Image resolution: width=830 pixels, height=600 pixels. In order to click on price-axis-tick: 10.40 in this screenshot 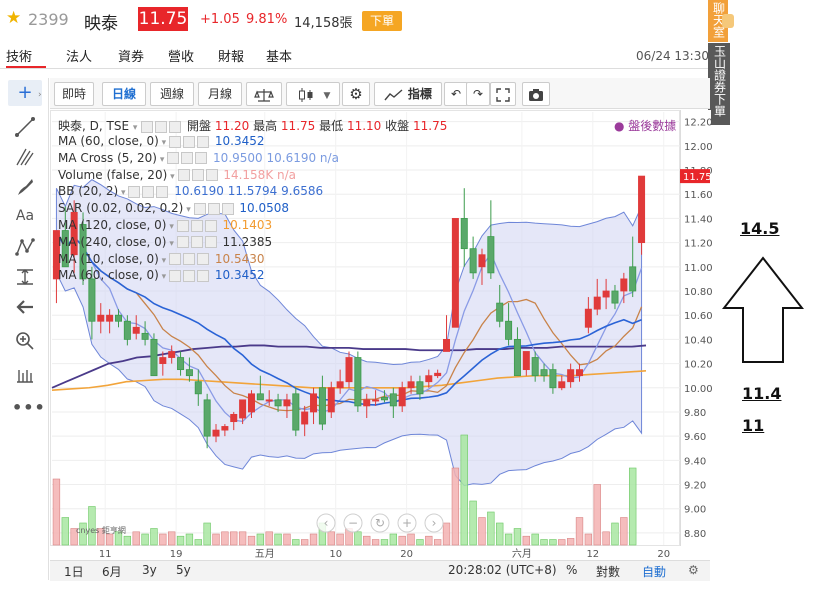, I will do `click(698, 340)`.